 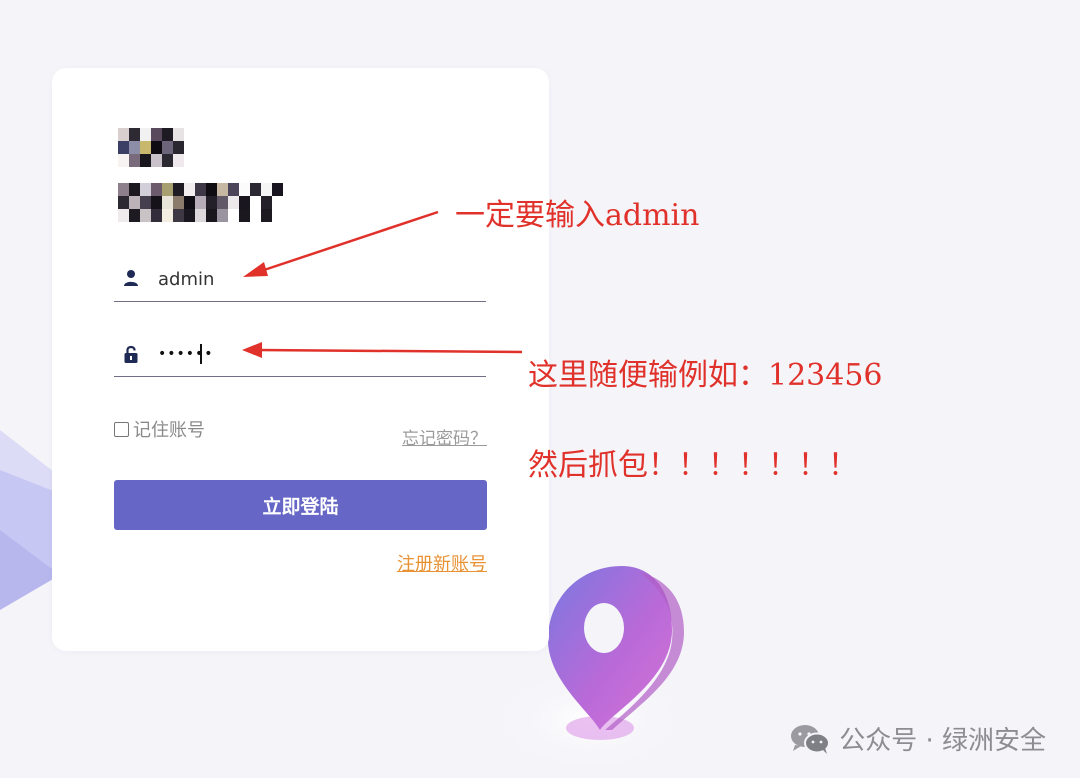 I want to click on username-field, so click(x=300, y=281).